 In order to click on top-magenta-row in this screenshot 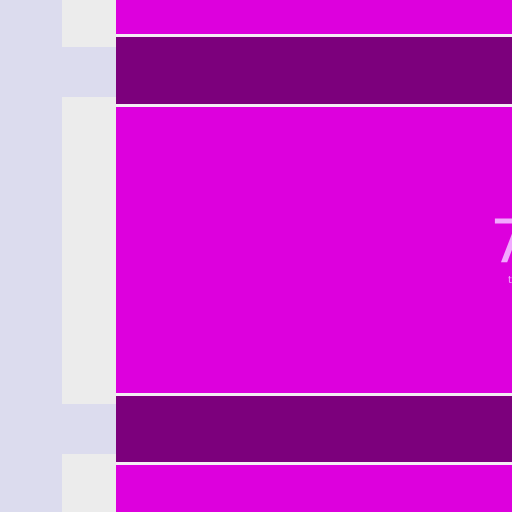, I will do `click(314, 17)`.